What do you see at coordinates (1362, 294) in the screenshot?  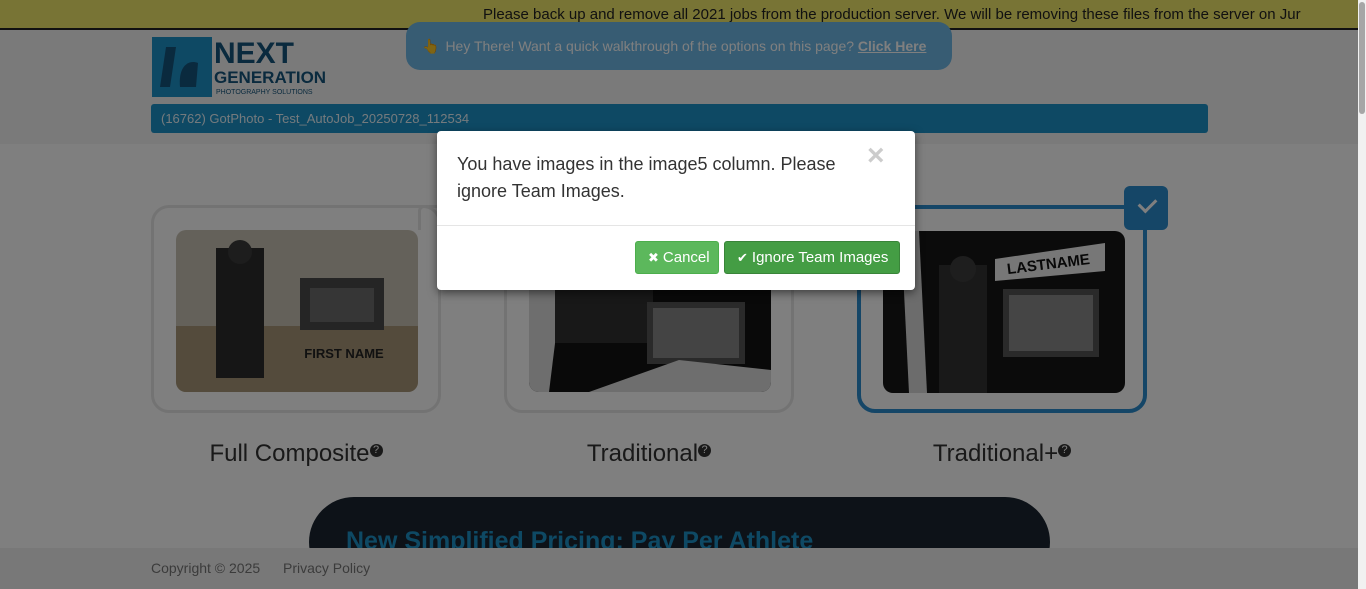 I see `page-scrollbar` at bounding box center [1362, 294].